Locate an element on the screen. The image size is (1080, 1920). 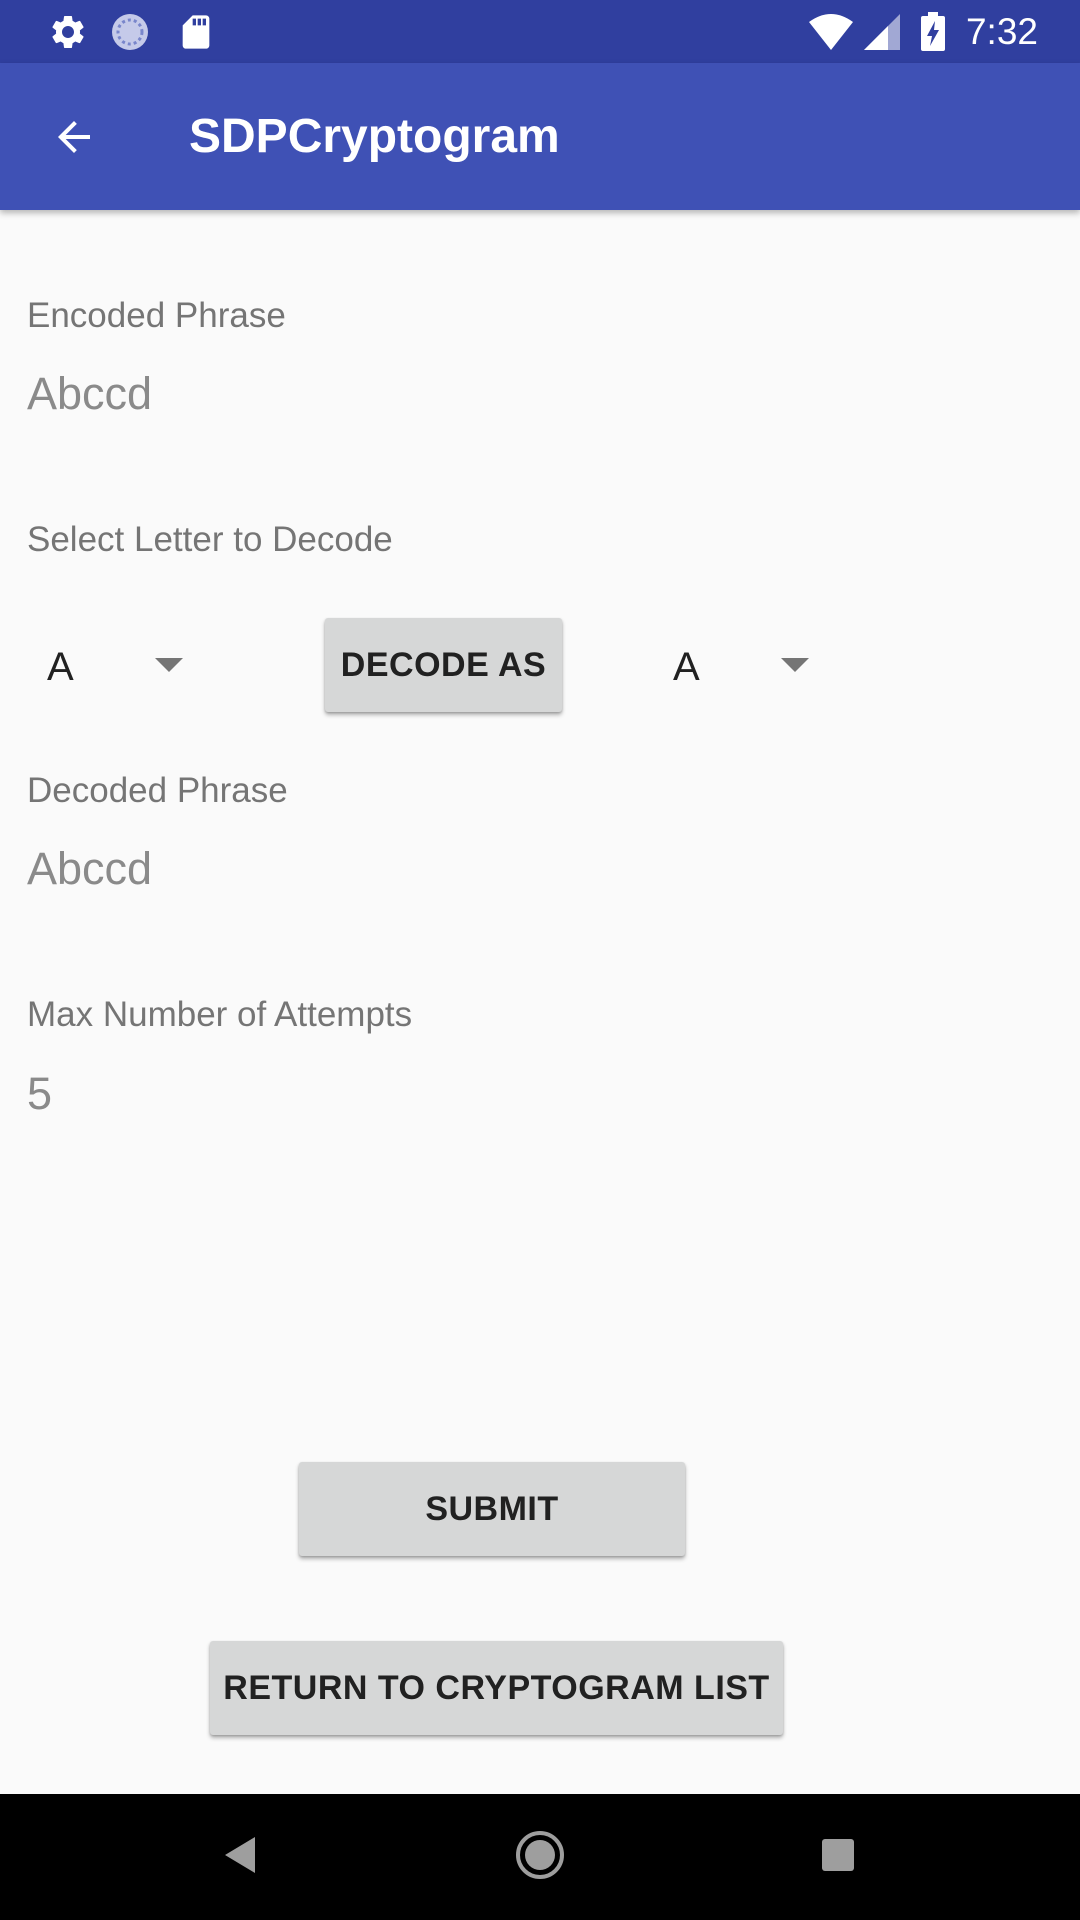
gear-icon is located at coordinates (68, 32).